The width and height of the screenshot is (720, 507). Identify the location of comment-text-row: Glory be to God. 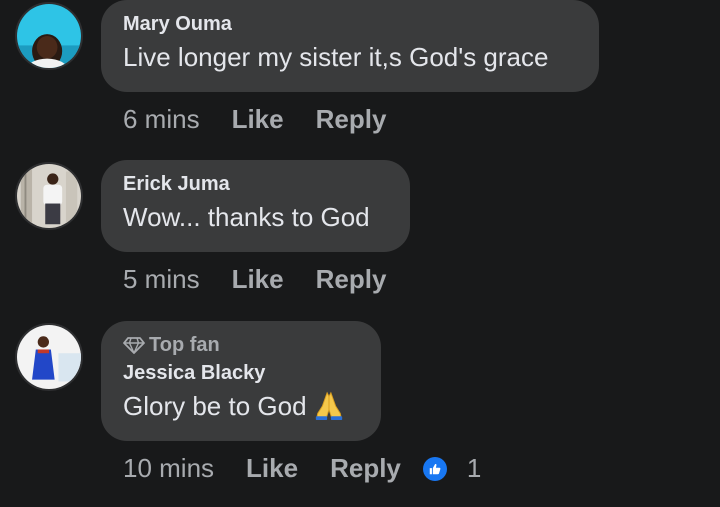
(241, 409).